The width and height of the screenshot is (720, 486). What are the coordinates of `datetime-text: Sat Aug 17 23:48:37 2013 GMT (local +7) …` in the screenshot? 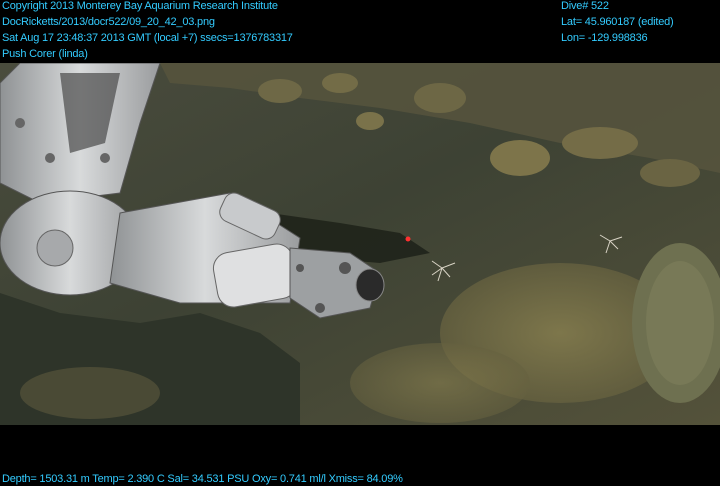 It's located at (147, 38).